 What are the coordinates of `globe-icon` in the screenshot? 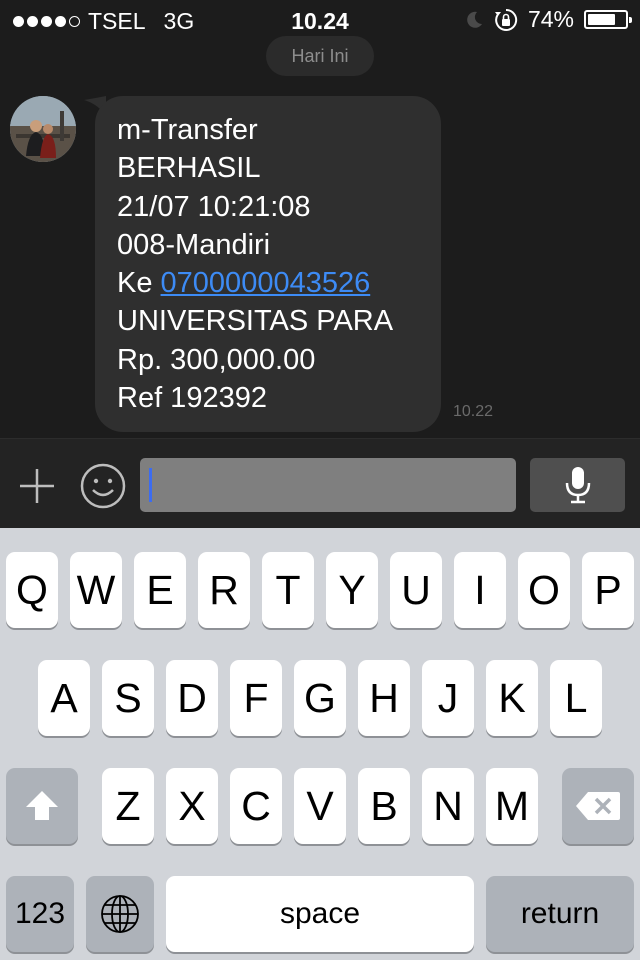 It's located at (120, 914).